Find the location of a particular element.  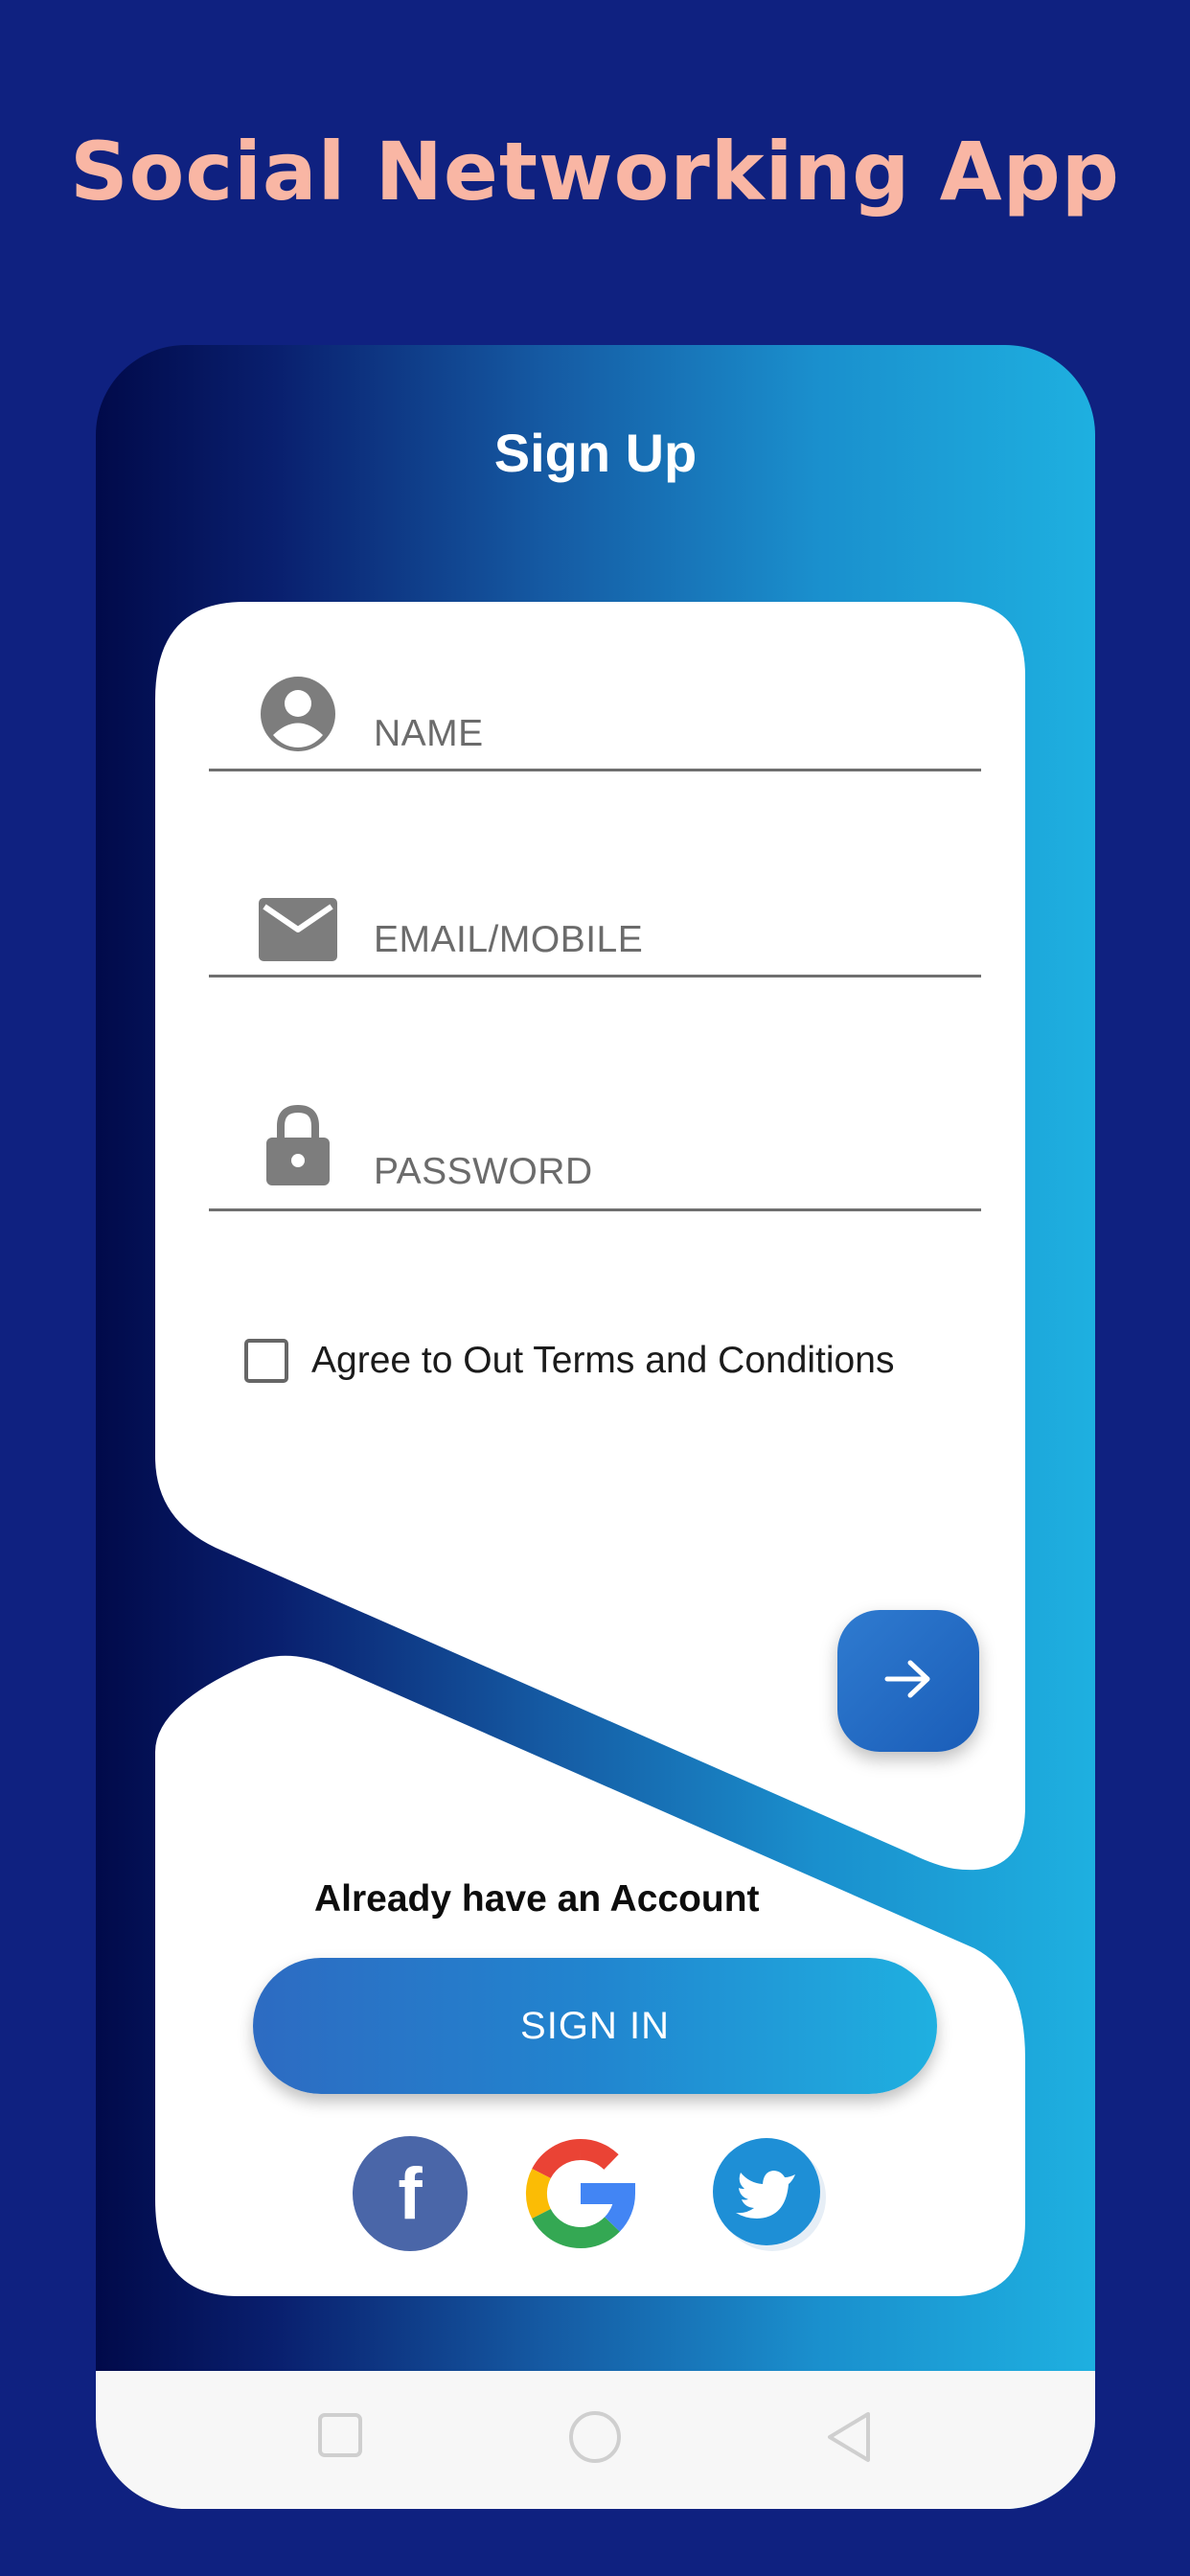

facebook-letter: f is located at coordinates (411, 2194).